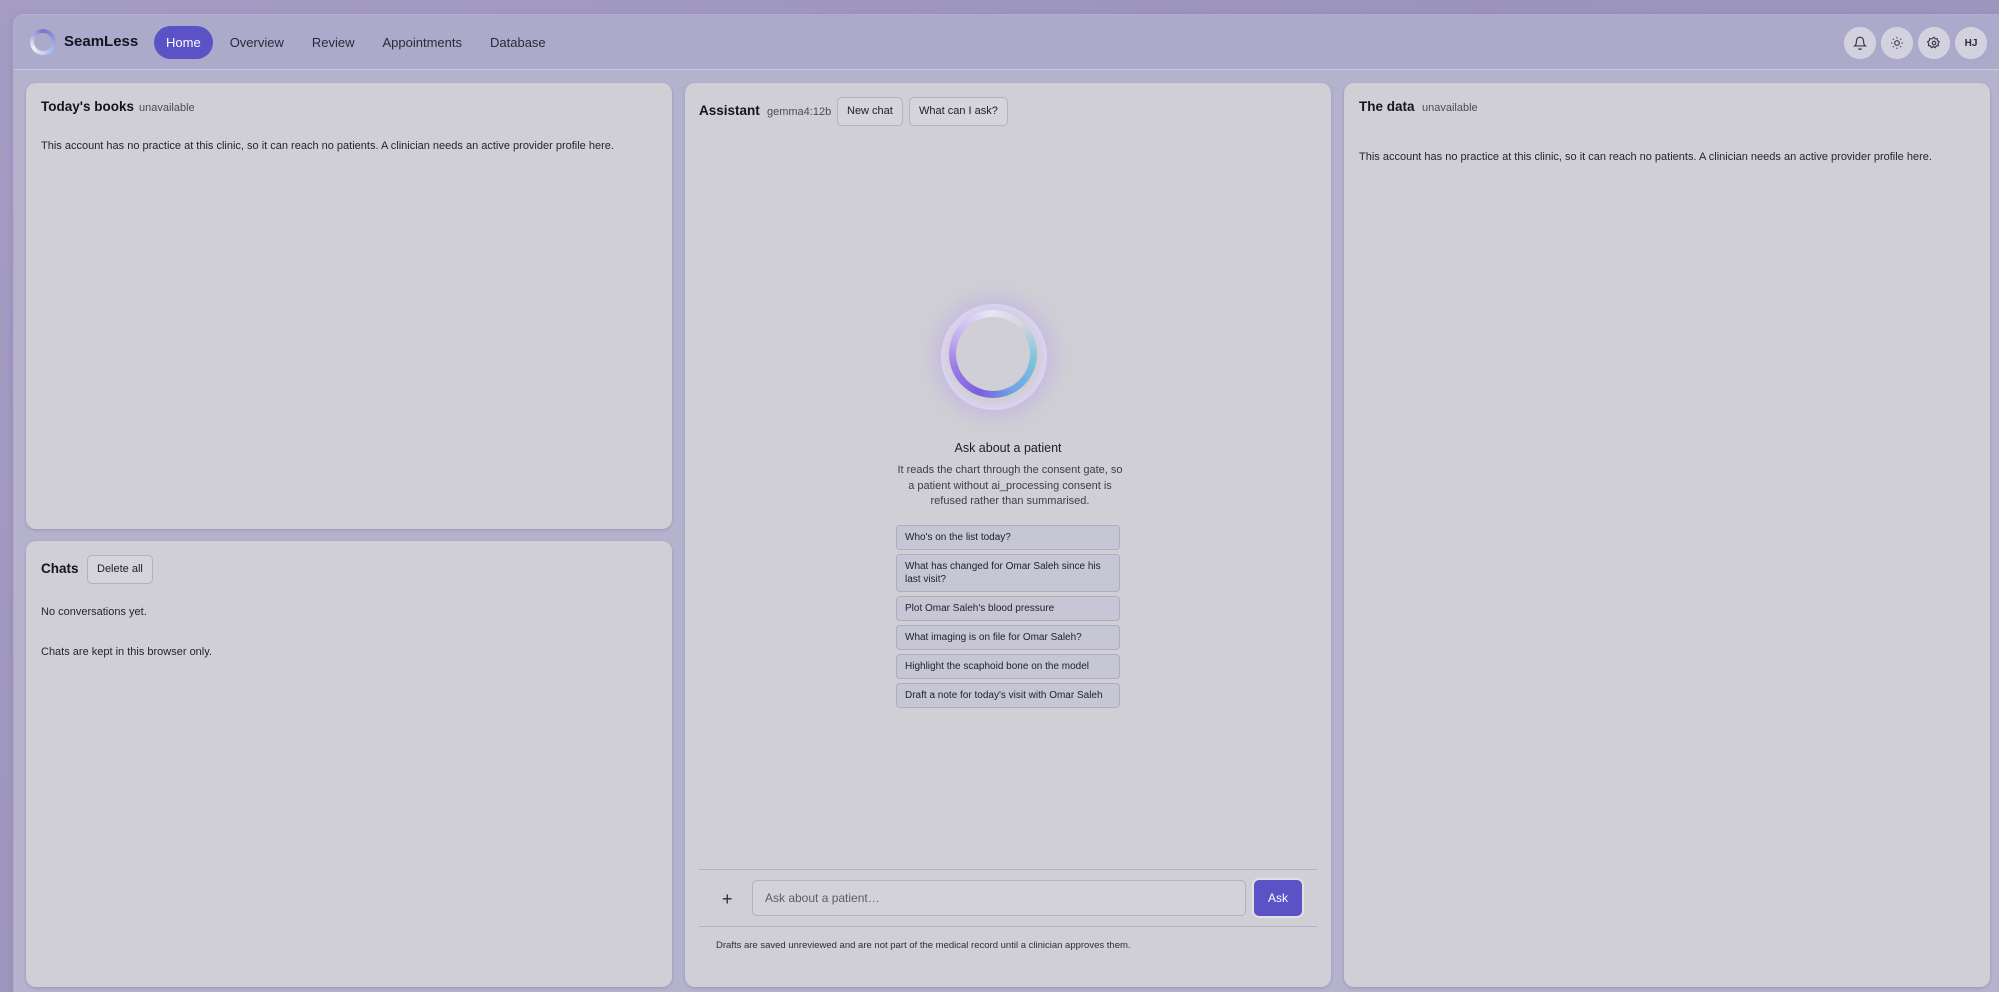 The image size is (1999, 992). I want to click on books-status: unavailable, so click(167, 108).